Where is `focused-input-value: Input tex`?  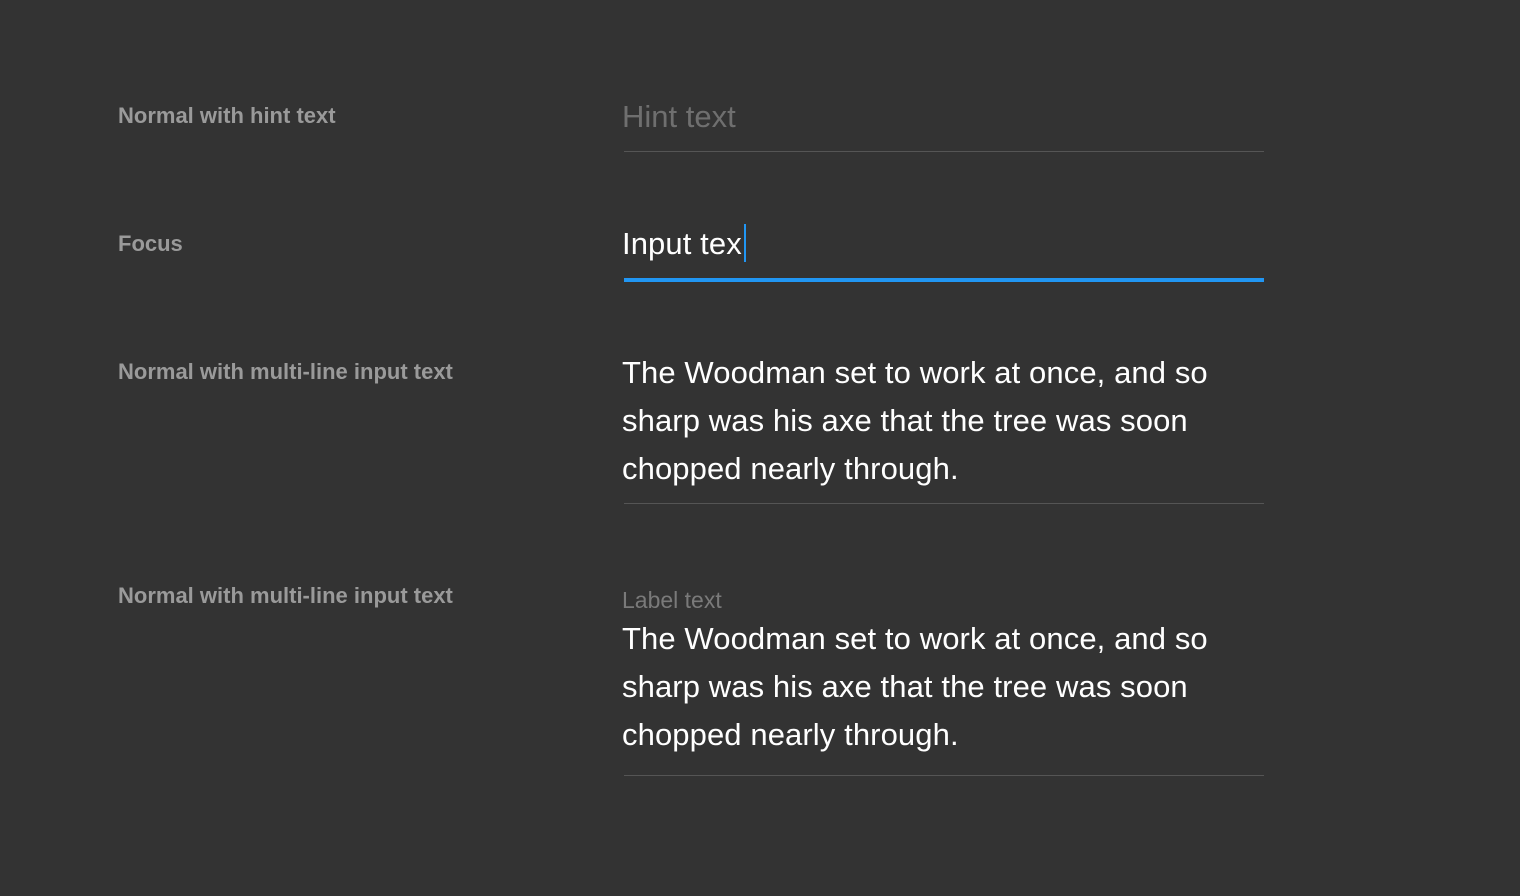
focused-input-value: Input tex is located at coordinates (682, 243).